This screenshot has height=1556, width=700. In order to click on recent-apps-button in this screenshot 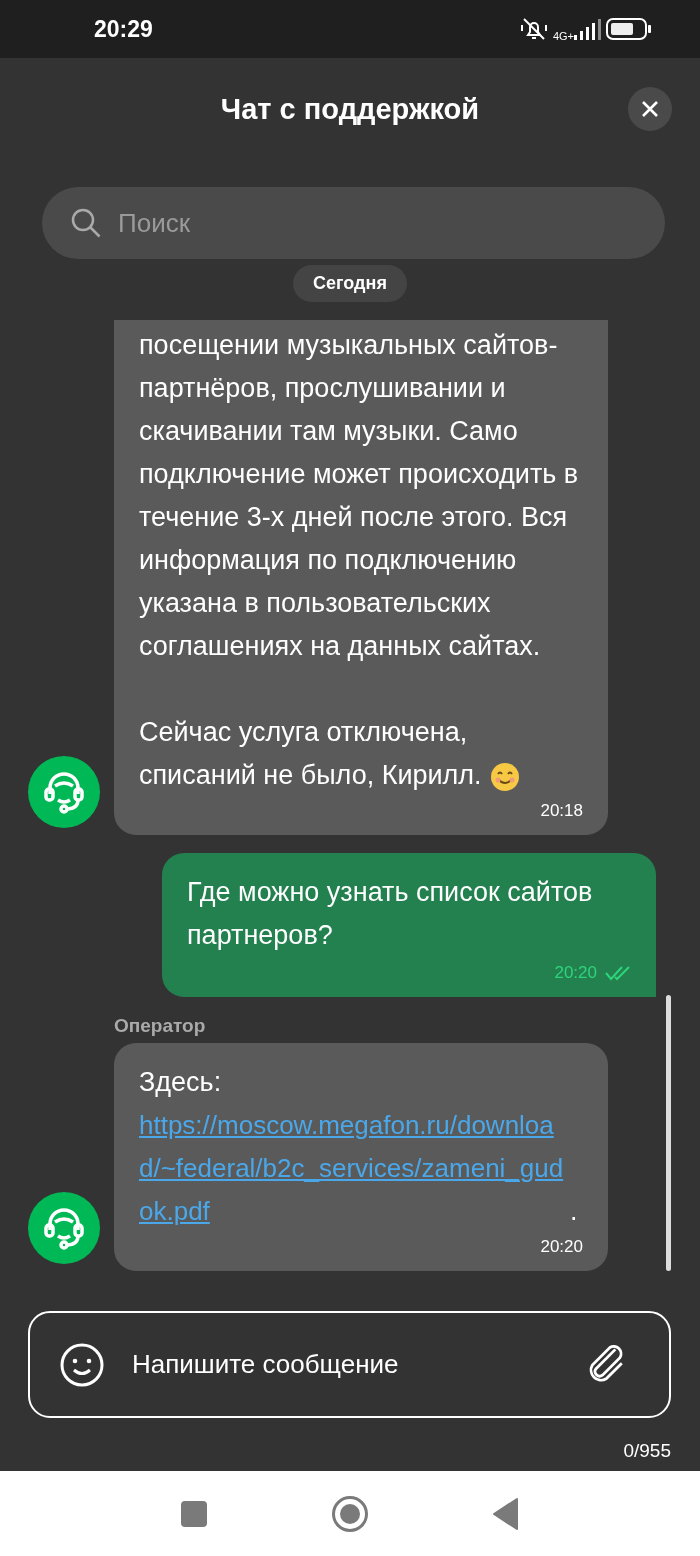, I will do `click(194, 1513)`.